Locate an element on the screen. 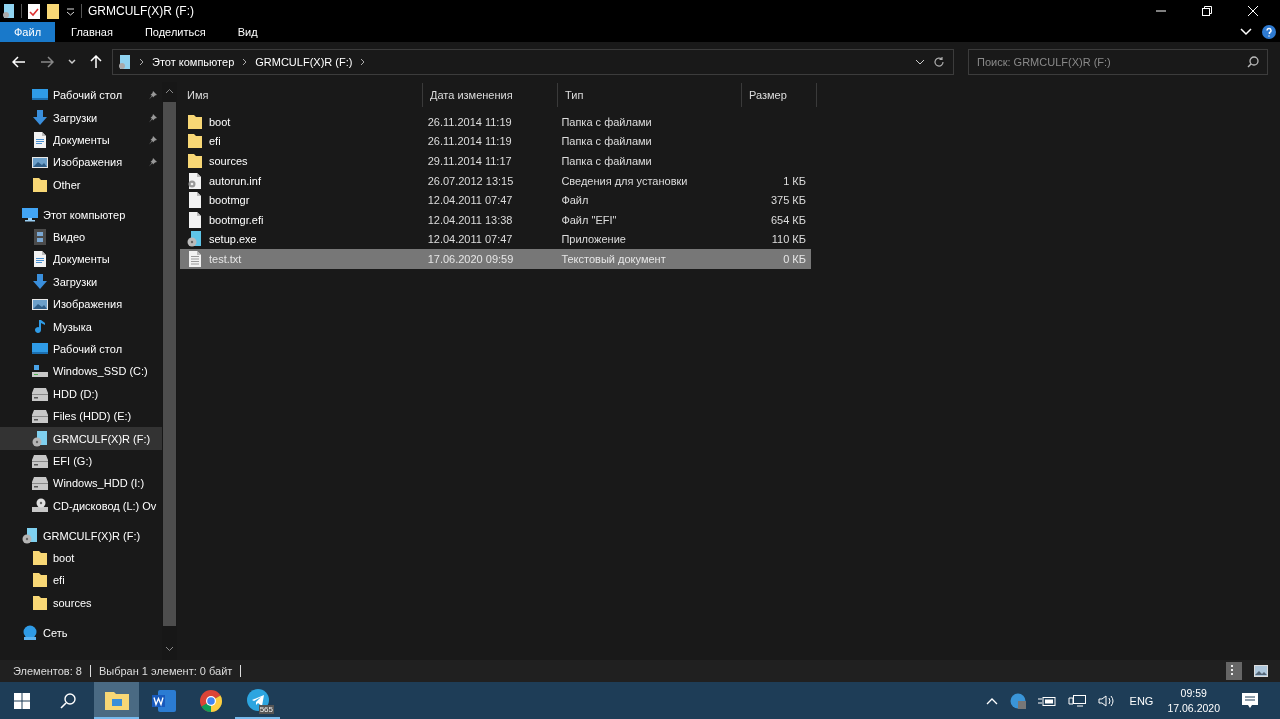  file-row: setup.exe 12.04.2011 07:47 Приложение 110 КБ is located at coordinates (495, 239).